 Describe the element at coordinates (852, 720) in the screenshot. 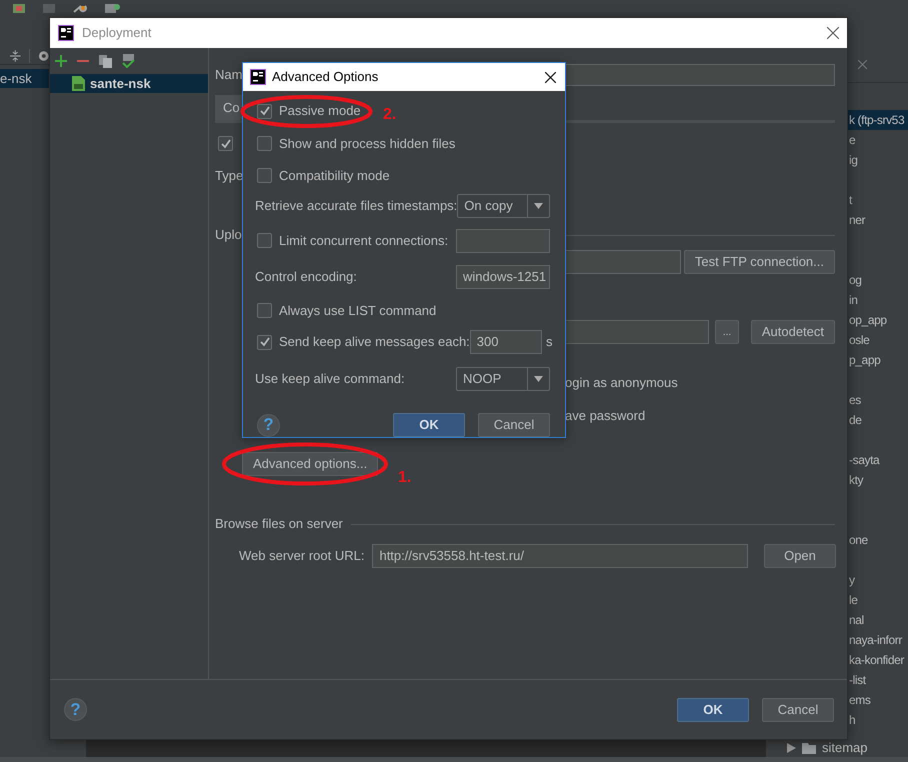

I see `tree-item: h` at that location.